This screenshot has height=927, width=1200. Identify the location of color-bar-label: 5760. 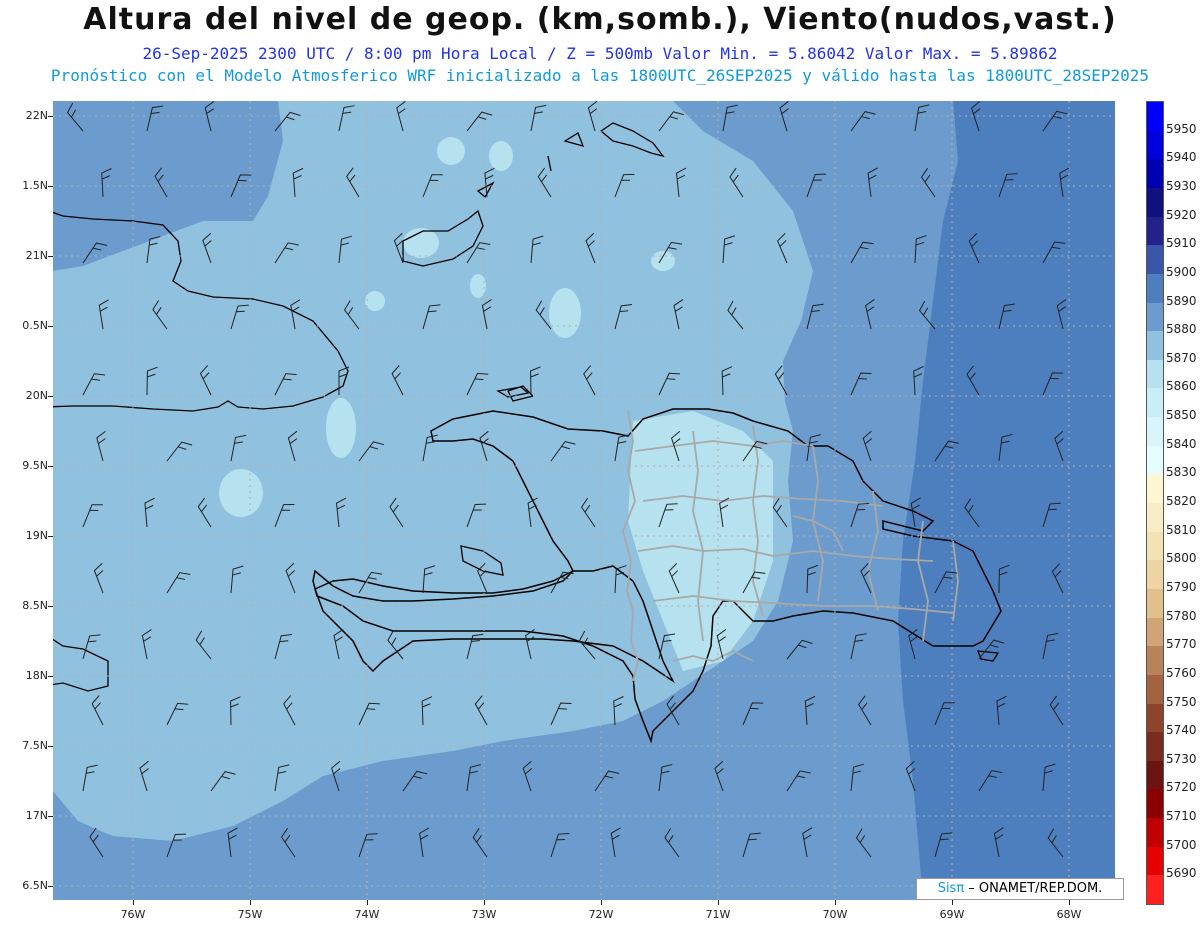
(1181, 672).